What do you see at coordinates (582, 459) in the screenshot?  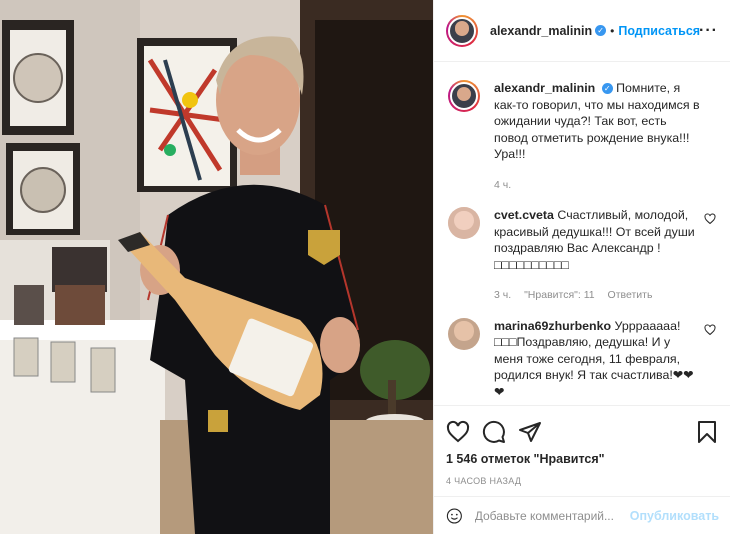 I see `likes-count: 1 546 отметок "Нравится"` at bounding box center [582, 459].